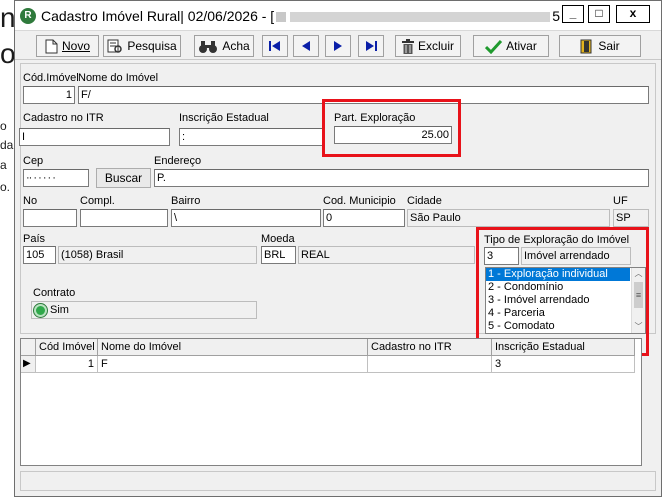  What do you see at coordinates (75, 46) in the screenshot?
I see `novo-label: Novo` at bounding box center [75, 46].